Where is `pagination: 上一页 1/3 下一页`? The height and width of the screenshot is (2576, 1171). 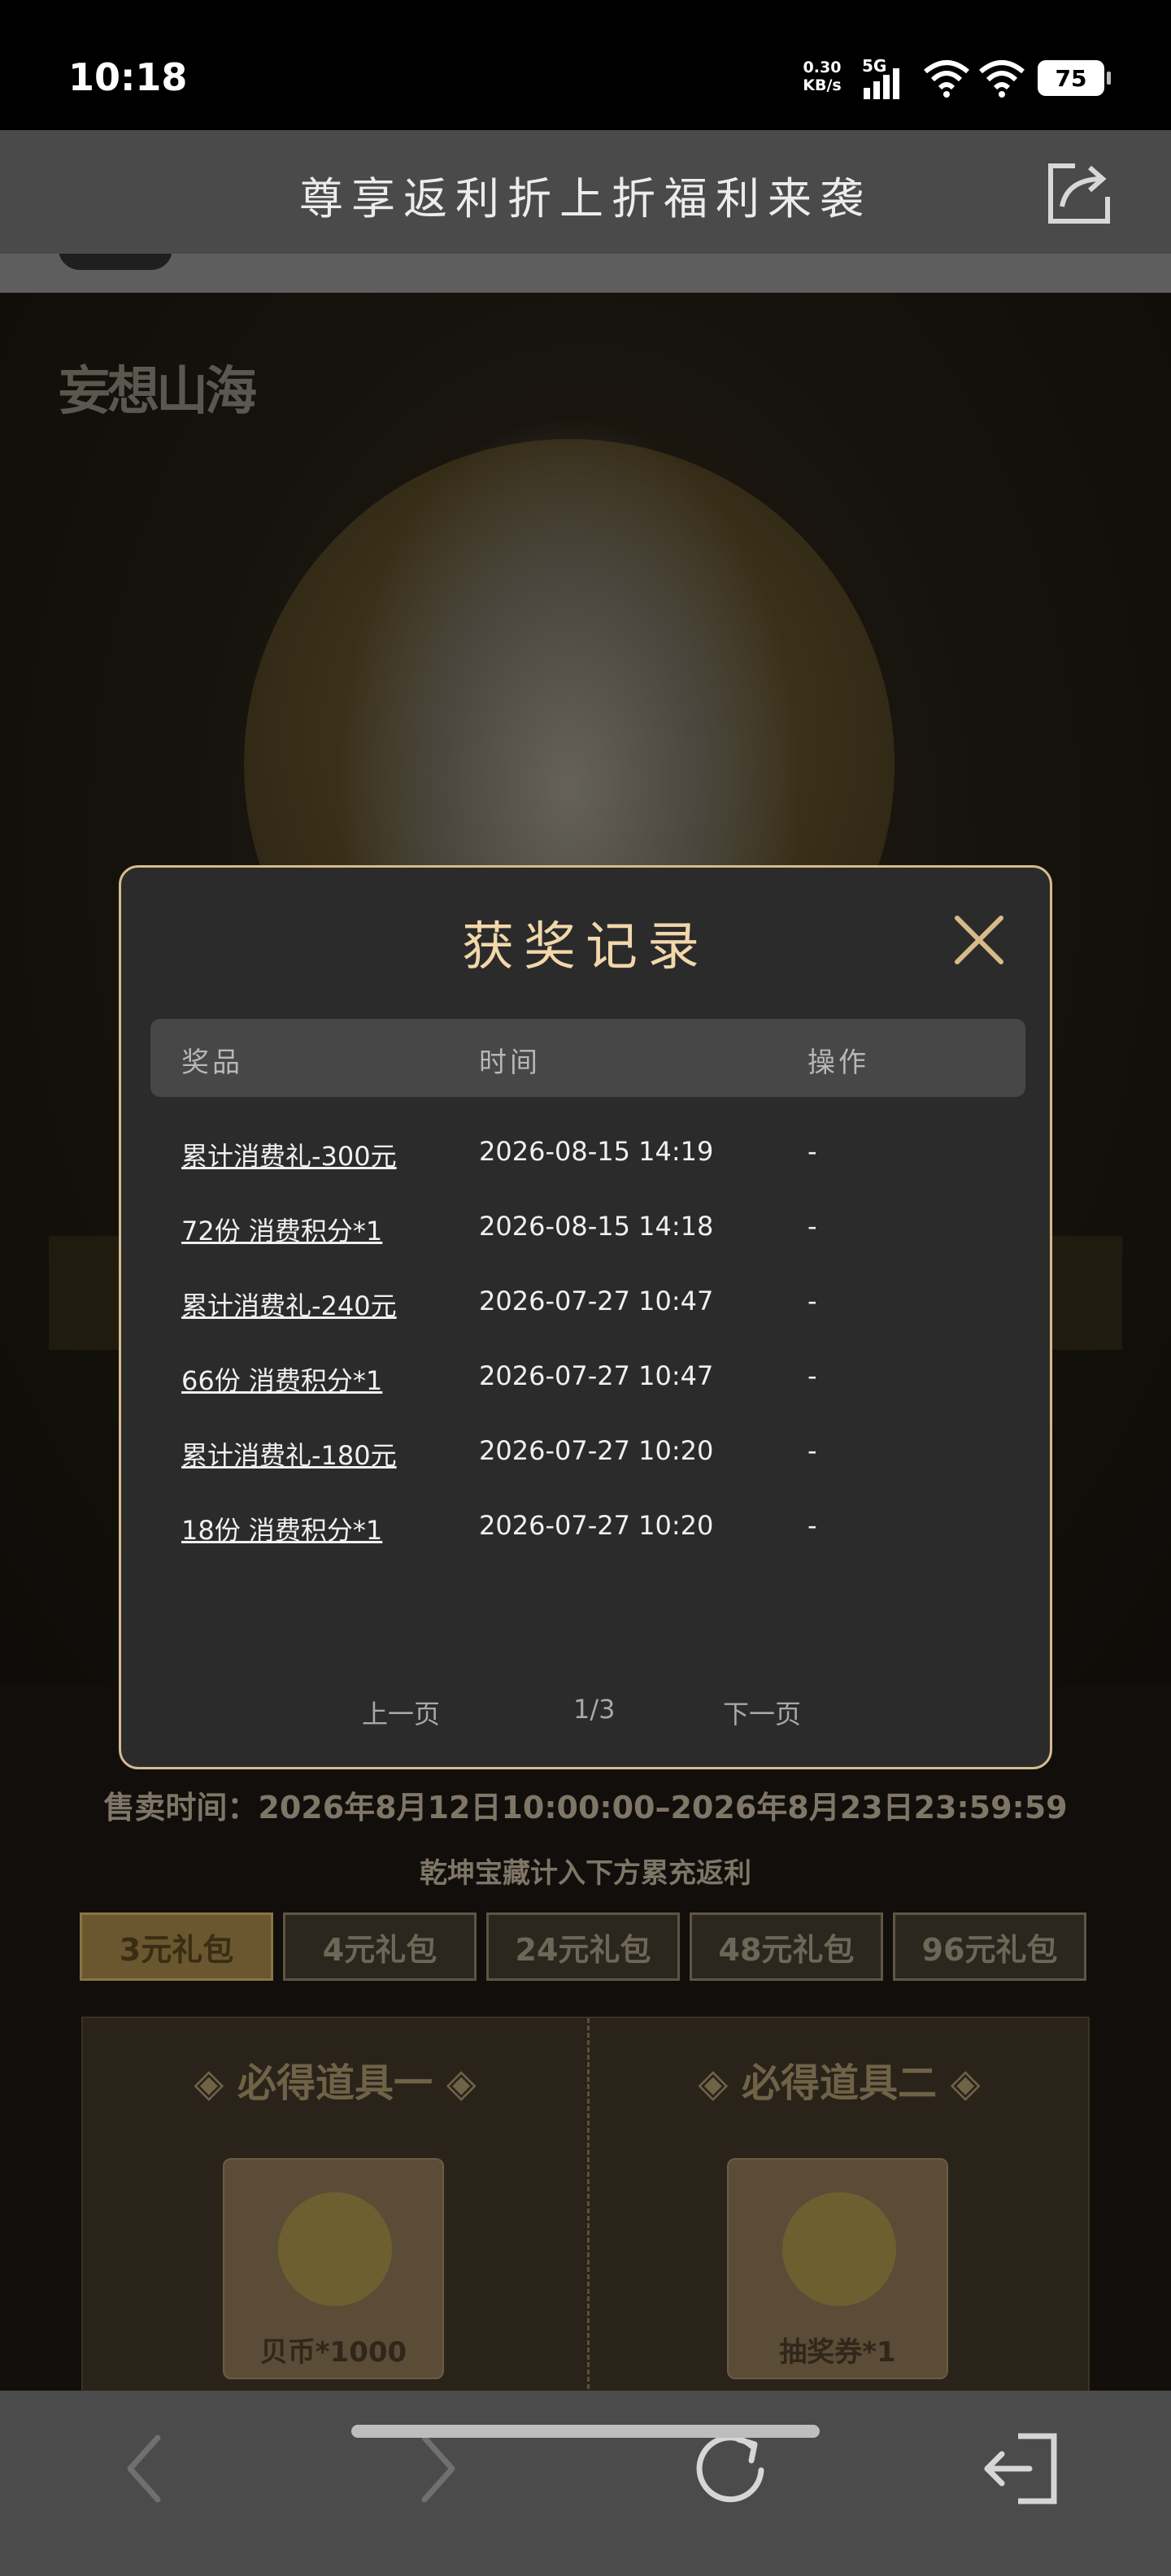
pagination: 上一页 1/3 下一页 is located at coordinates (588, 1714).